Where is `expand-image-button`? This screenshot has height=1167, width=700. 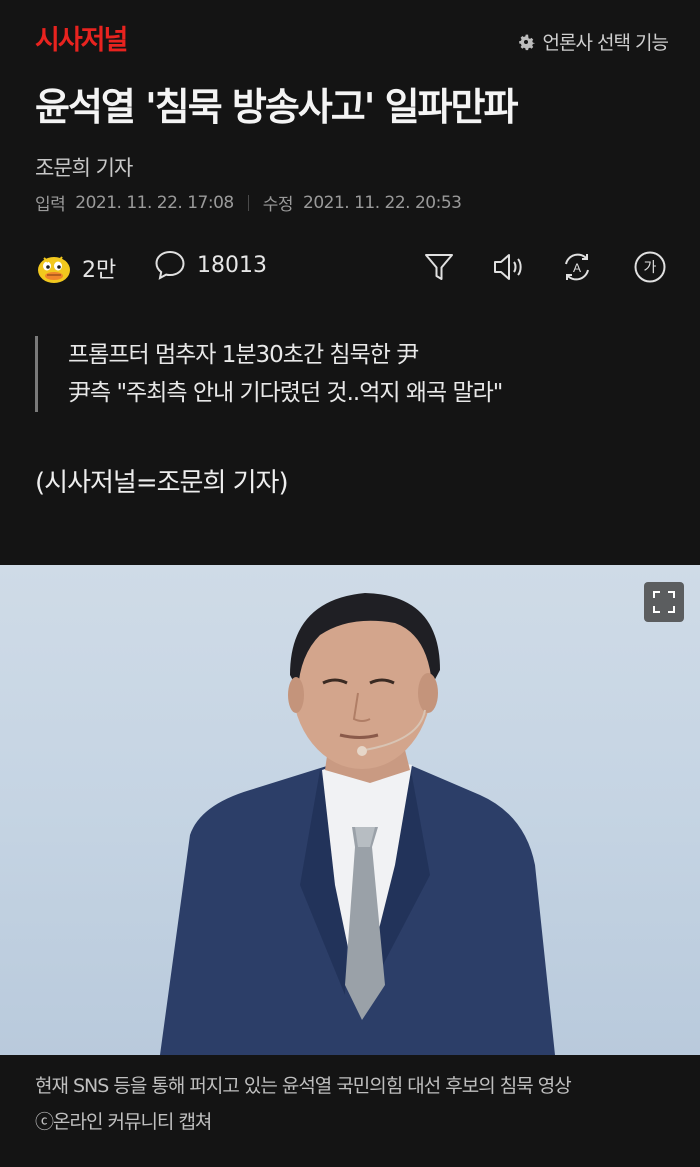 expand-image-button is located at coordinates (664, 602).